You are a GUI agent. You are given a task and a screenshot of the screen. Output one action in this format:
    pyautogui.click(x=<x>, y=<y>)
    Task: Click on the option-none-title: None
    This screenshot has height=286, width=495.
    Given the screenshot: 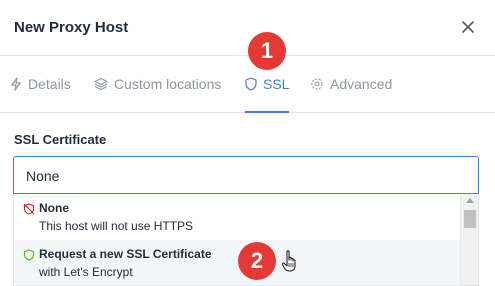 What is the action you would take?
    pyautogui.click(x=54, y=208)
    